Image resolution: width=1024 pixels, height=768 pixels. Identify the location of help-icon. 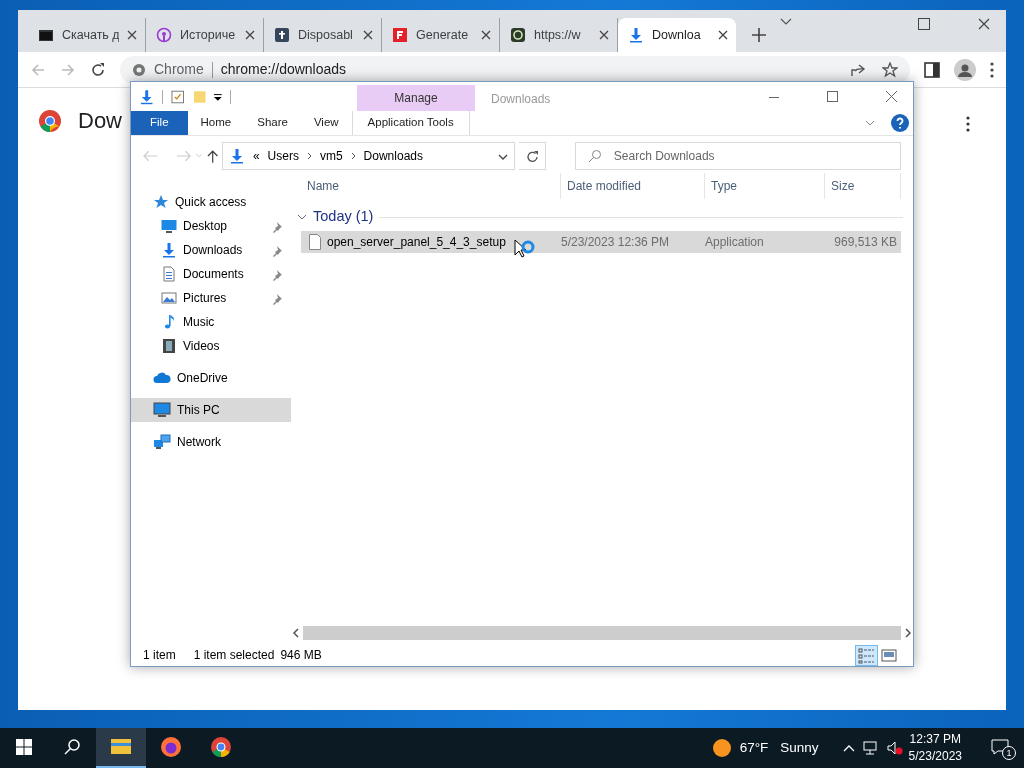
(900, 123).